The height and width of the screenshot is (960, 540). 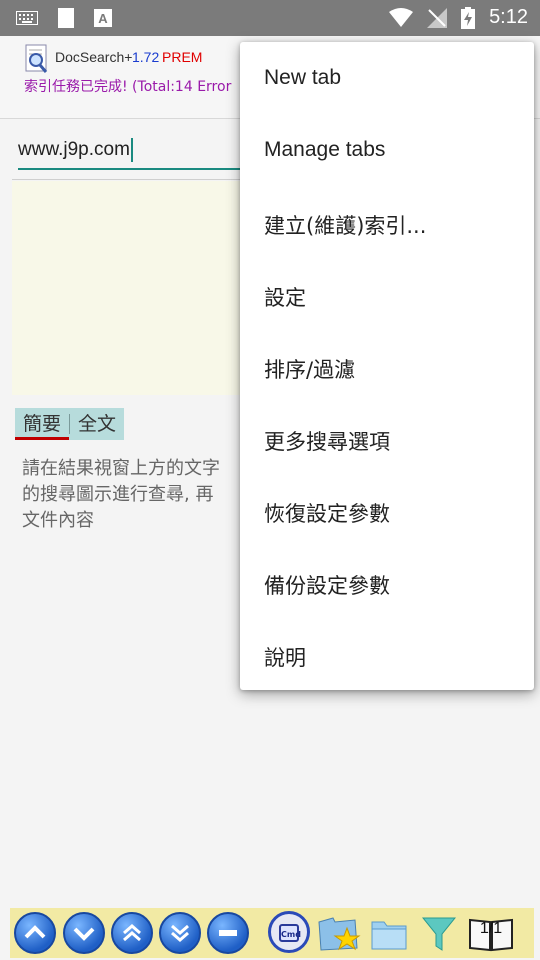 I want to click on no-signal-icon, so click(x=437, y=17).